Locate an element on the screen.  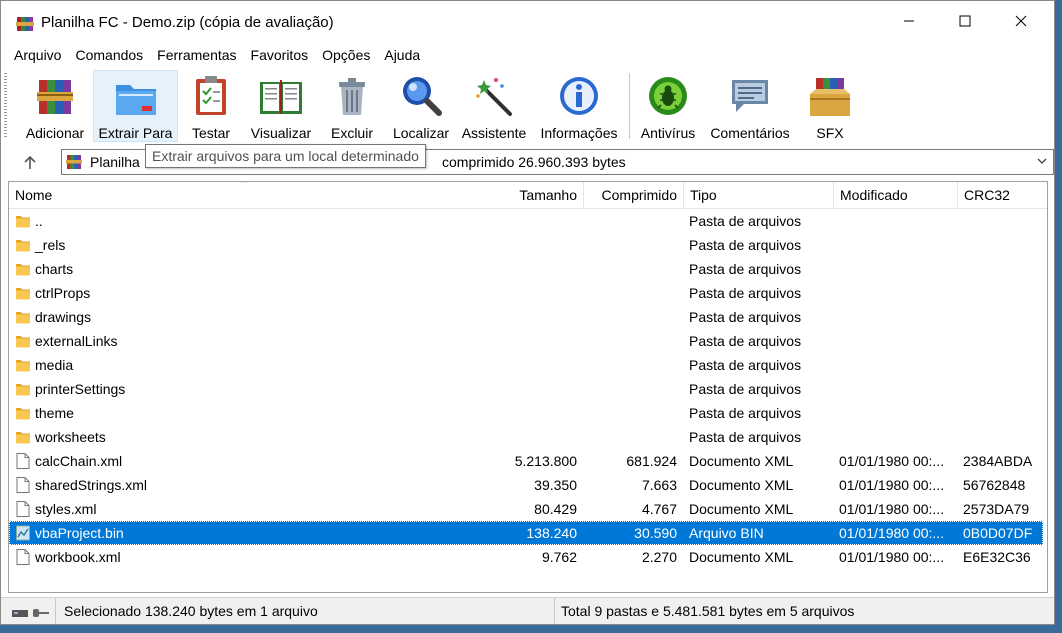
table-row: theme Pasta de arquivos is located at coordinates (526, 413).